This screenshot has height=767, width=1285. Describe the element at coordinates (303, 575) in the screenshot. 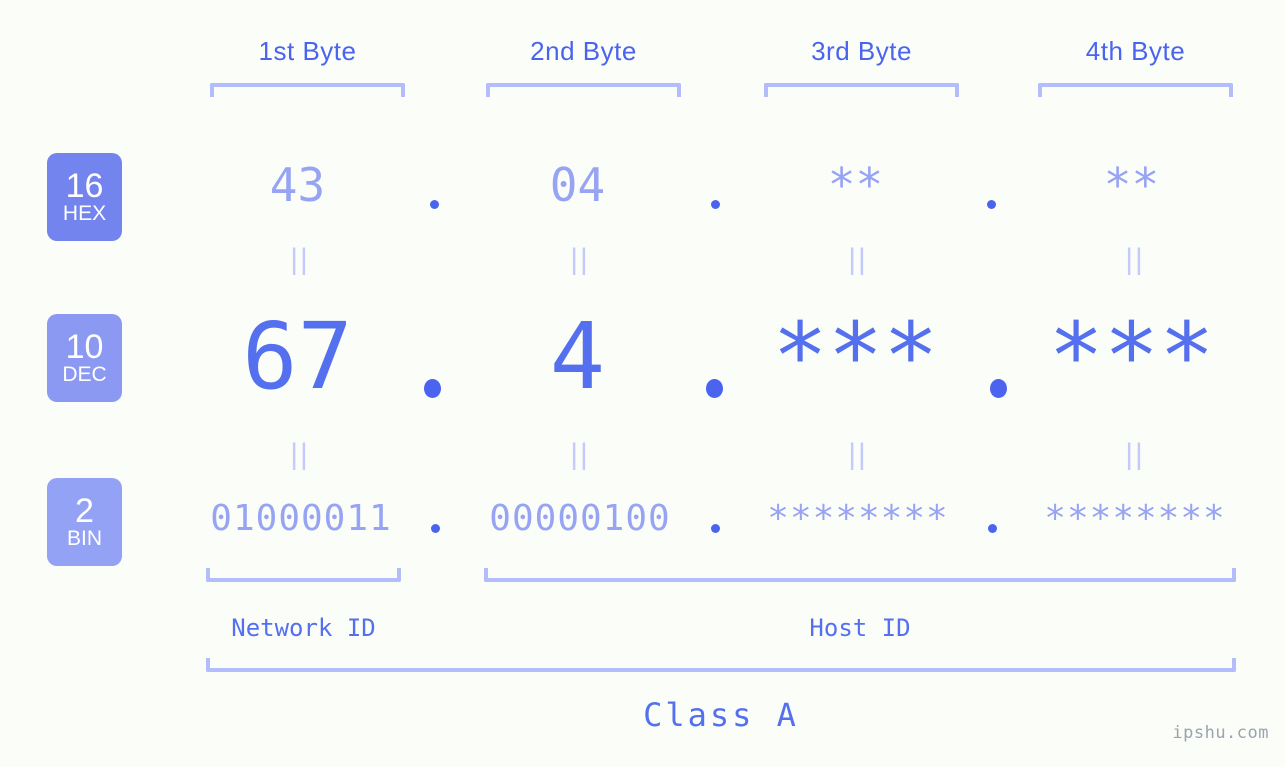

I see `network-id-bracket` at that location.